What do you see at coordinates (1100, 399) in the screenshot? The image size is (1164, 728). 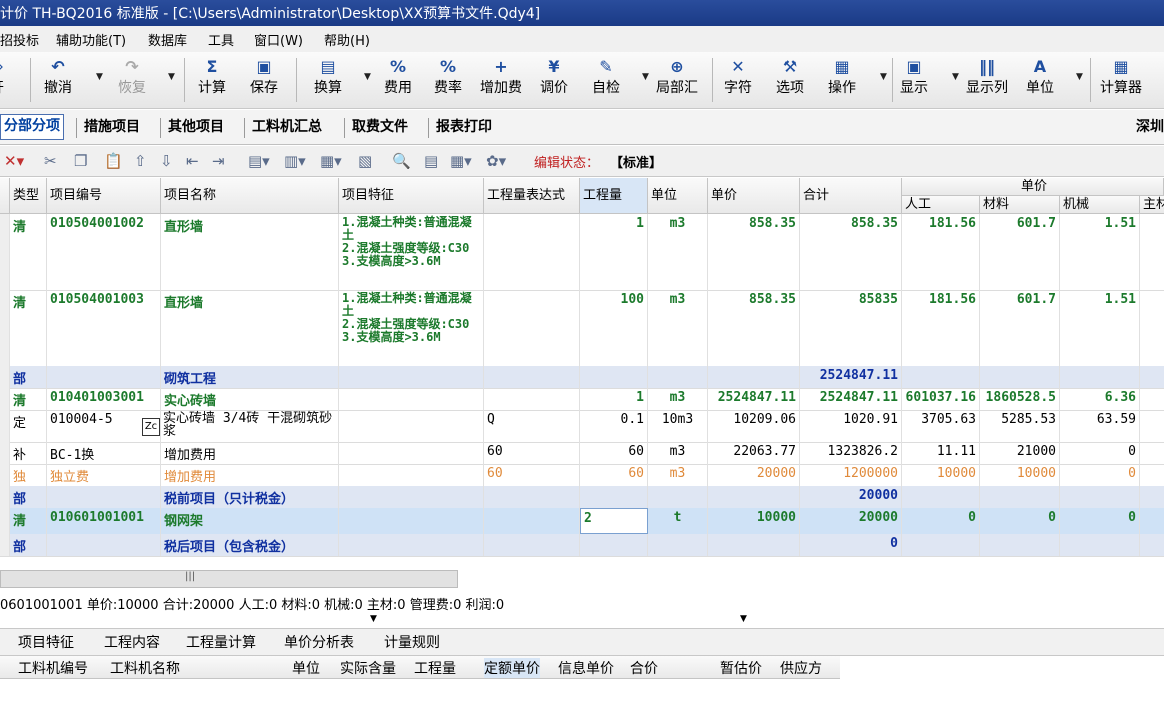 I see `cell-machine: 6.36` at bounding box center [1100, 399].